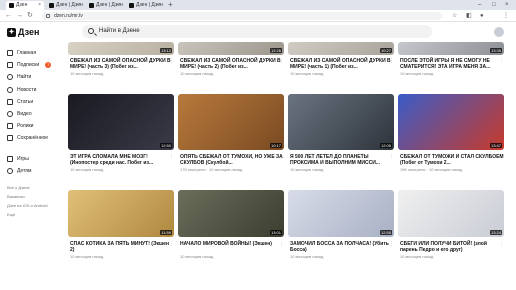 This screenshot has width=516, height=290. What do you see at coordinates (91, 31) in the screenshot?
I see `search-icon` at bounding box center [91, 31].